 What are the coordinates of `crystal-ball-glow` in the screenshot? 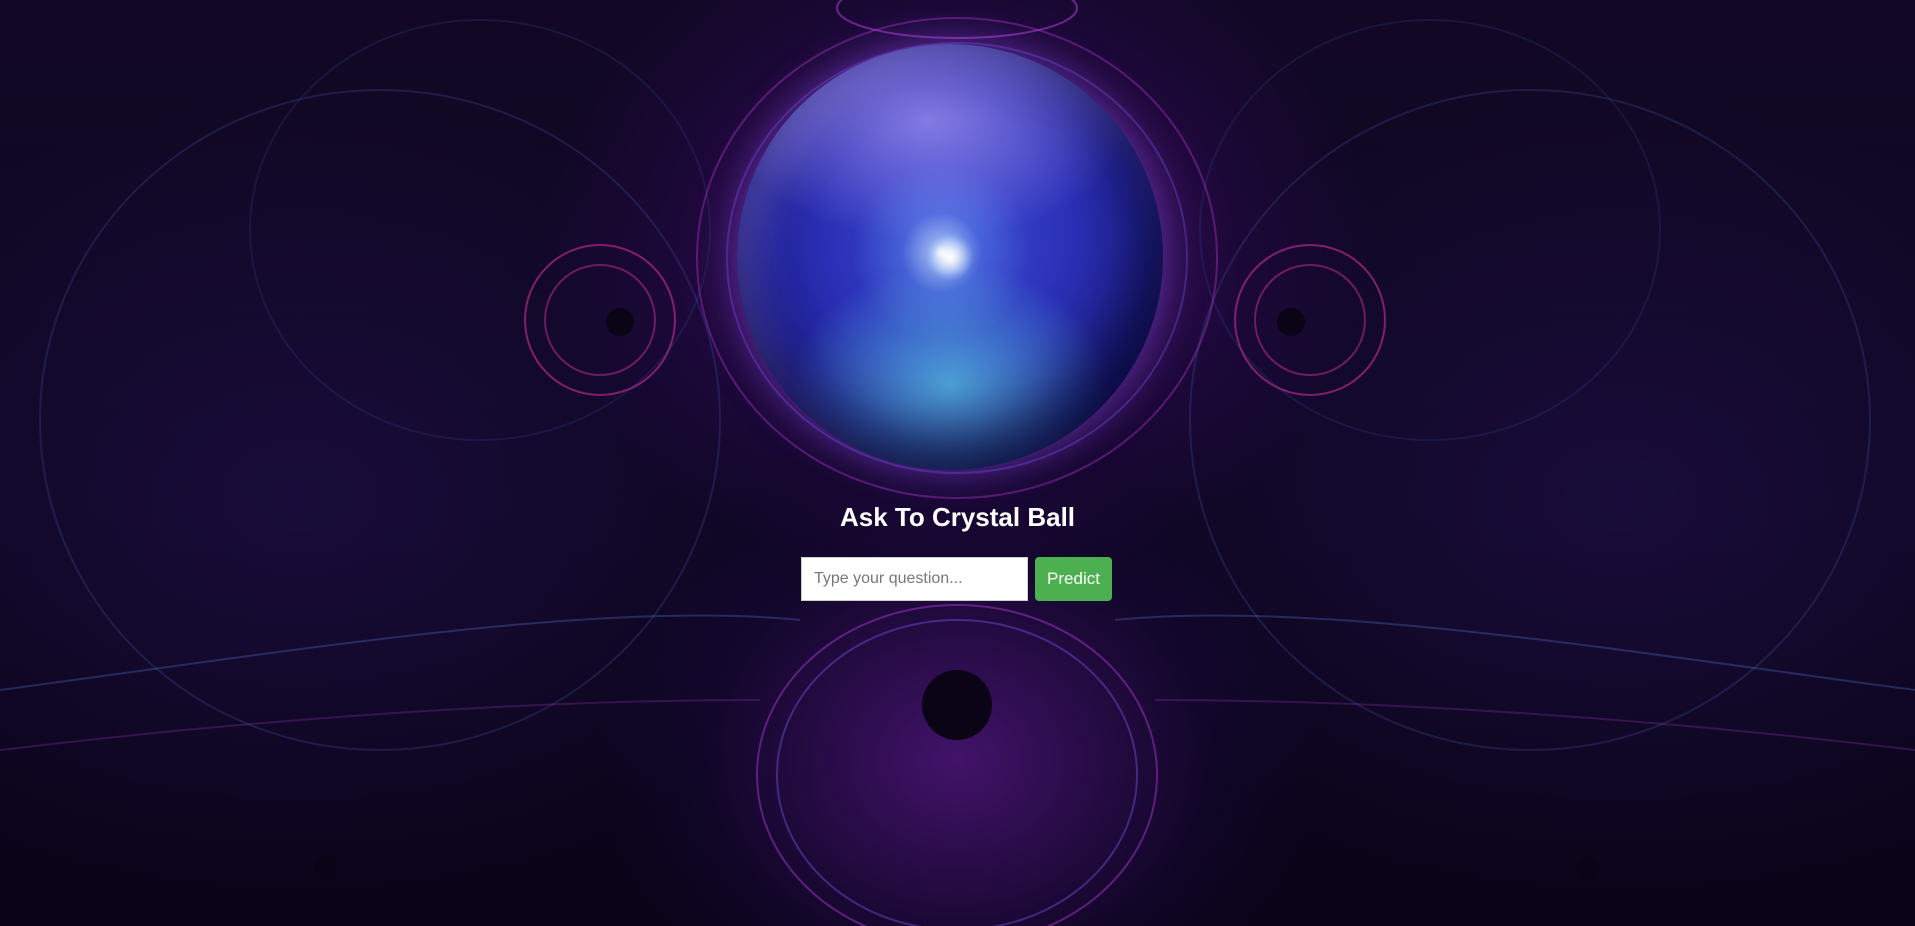 It's located at (950, 257).